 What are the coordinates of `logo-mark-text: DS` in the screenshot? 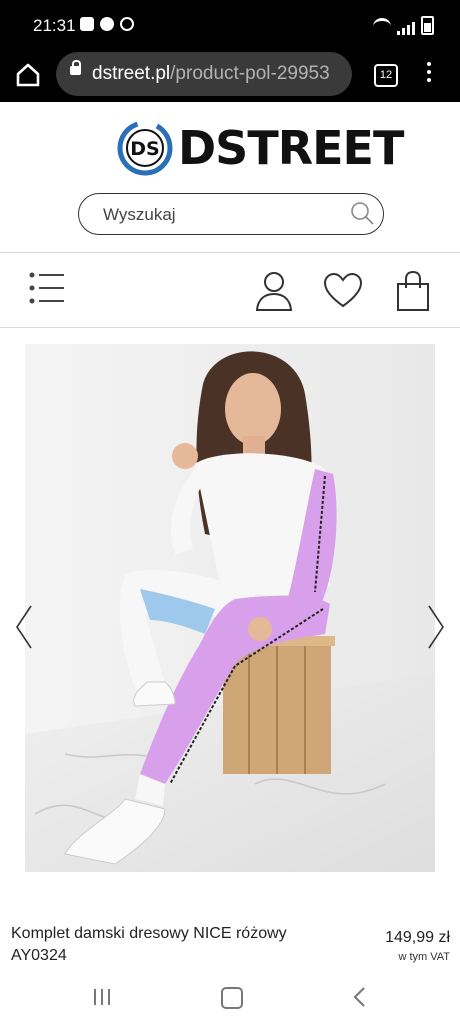 It's located at (144, 149).